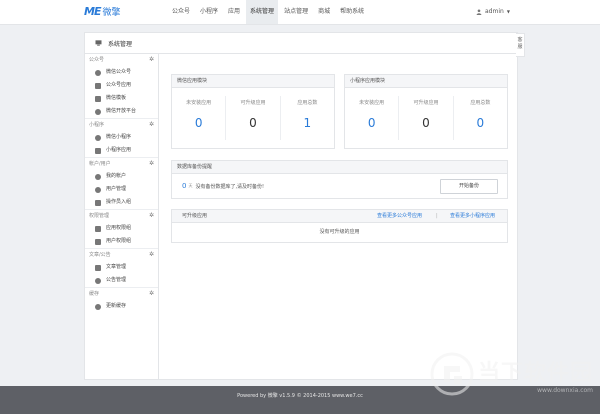  I want to click on more-mini-apps-link: 查看更多小程序应用, so click(472, 216).